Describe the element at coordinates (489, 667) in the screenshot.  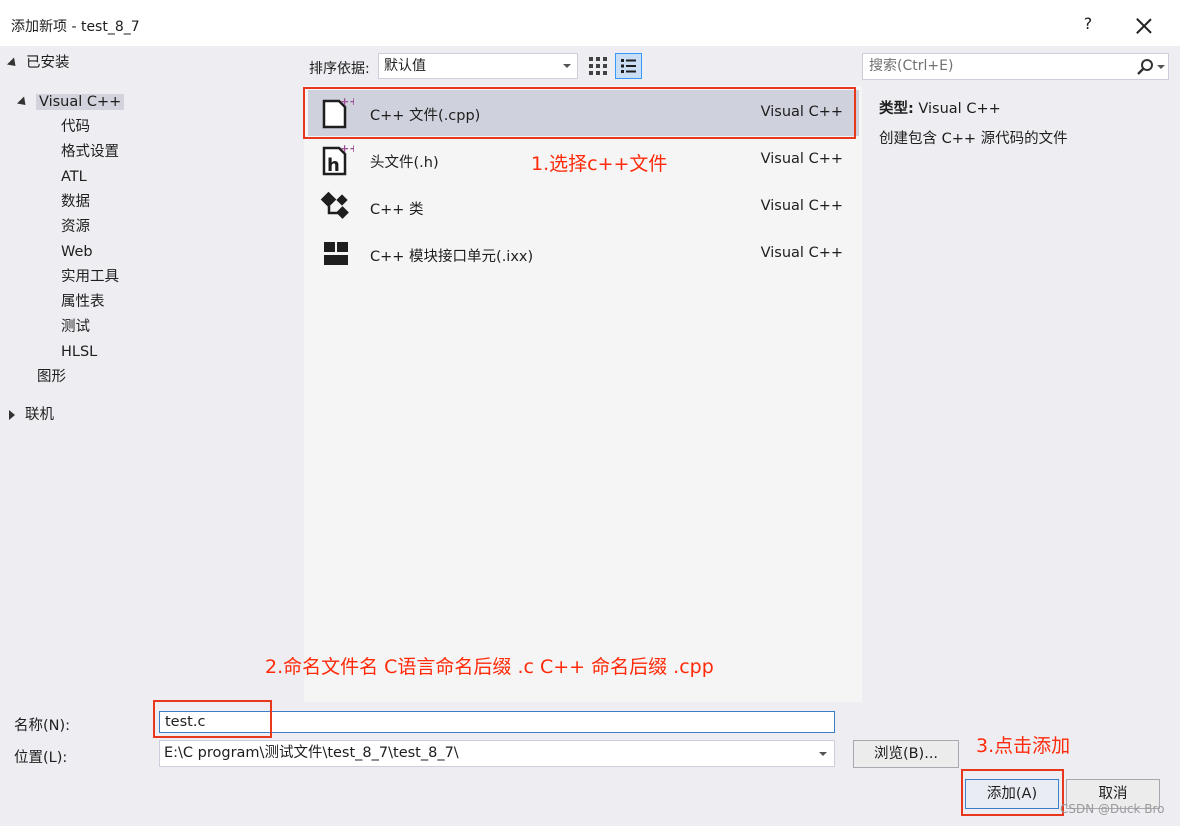
I see `annotation-step2: 2.命名文件名 C语言命名后缀 .c C++ 命名后缀 .cpp` at that location.